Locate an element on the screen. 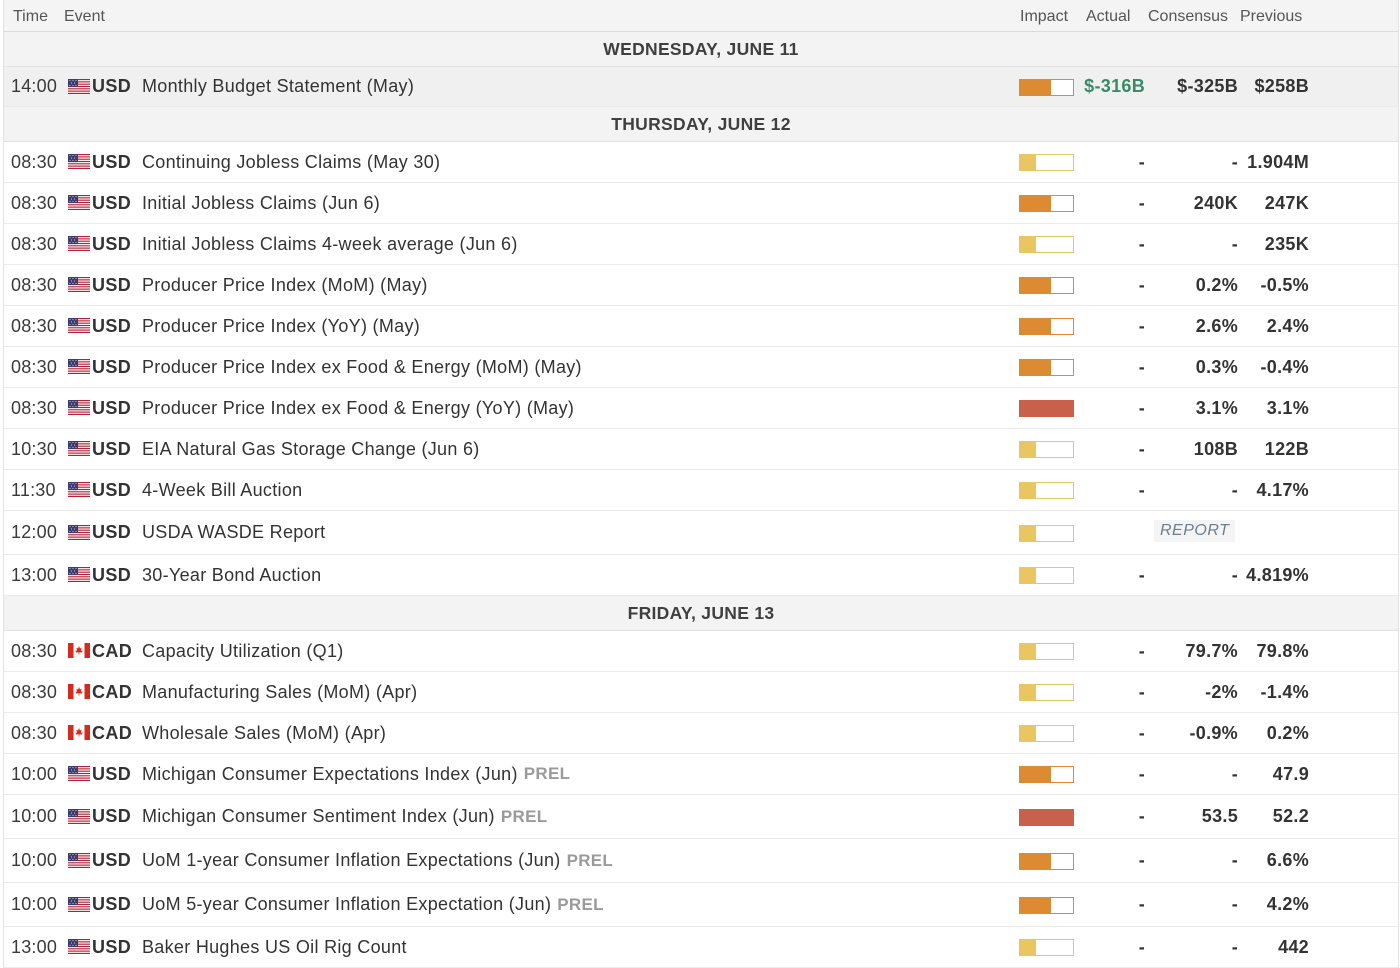 Image resolution: width=1400 pixels, height=968 pixels. event-name-cell: EIA Natural Gas Storage Change (Jun 6) is located at coordinates (311, 449).